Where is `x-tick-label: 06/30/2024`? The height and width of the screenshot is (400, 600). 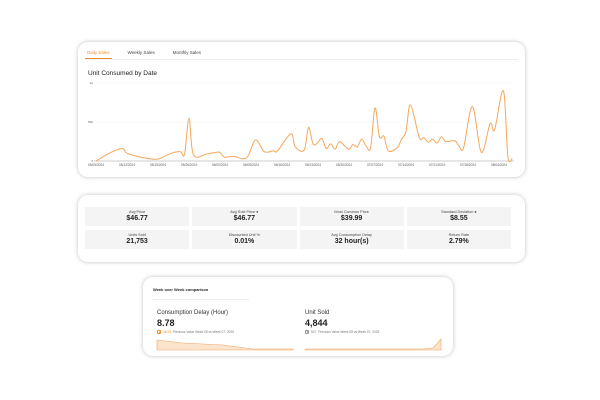
x-tick-label: 06/30/2024 is located at coordinates (344, 165).